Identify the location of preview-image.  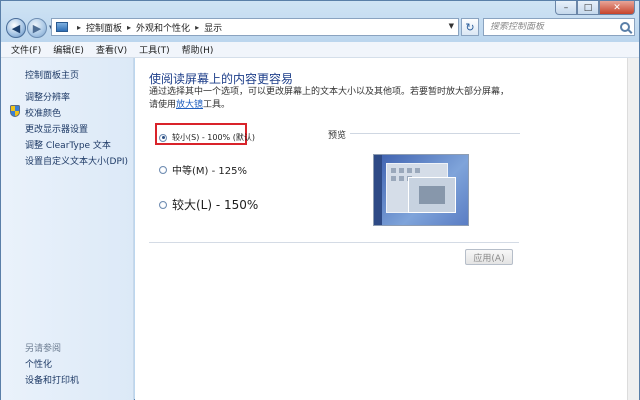
(421, 190).